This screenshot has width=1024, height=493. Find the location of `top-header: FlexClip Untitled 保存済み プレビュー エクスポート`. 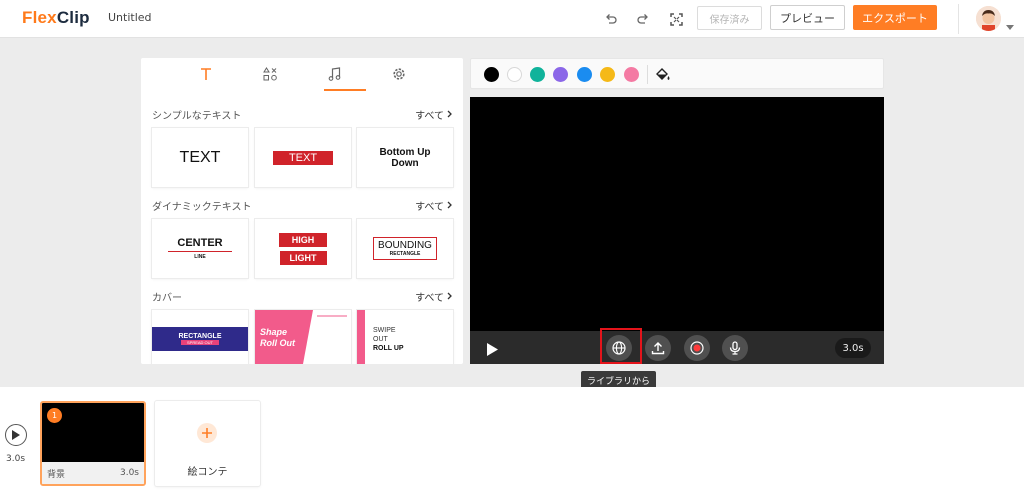

top-header: FlexClip Untitled 保存済み プレビュー エクスポート is located at coordinates (512, 19).